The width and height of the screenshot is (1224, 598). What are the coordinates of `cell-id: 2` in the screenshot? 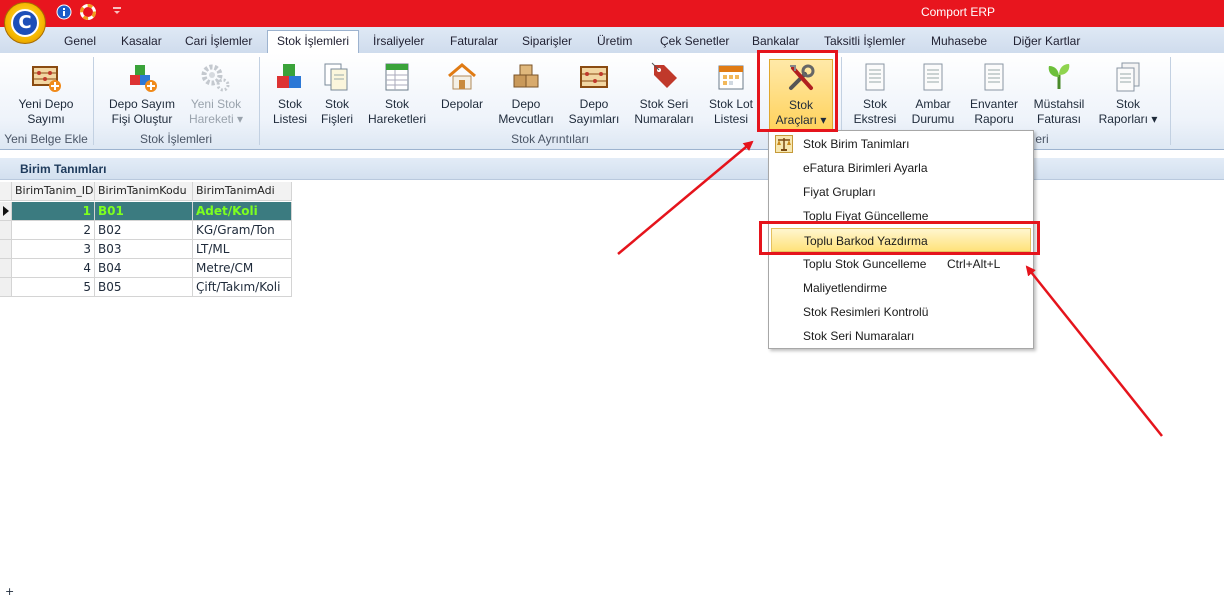 It's located at (53, 230).